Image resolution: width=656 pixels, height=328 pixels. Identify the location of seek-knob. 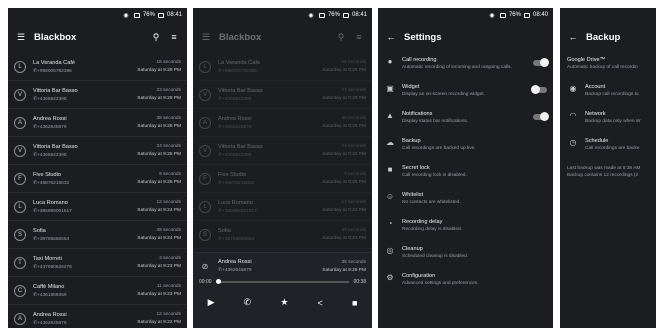
(218, 281).